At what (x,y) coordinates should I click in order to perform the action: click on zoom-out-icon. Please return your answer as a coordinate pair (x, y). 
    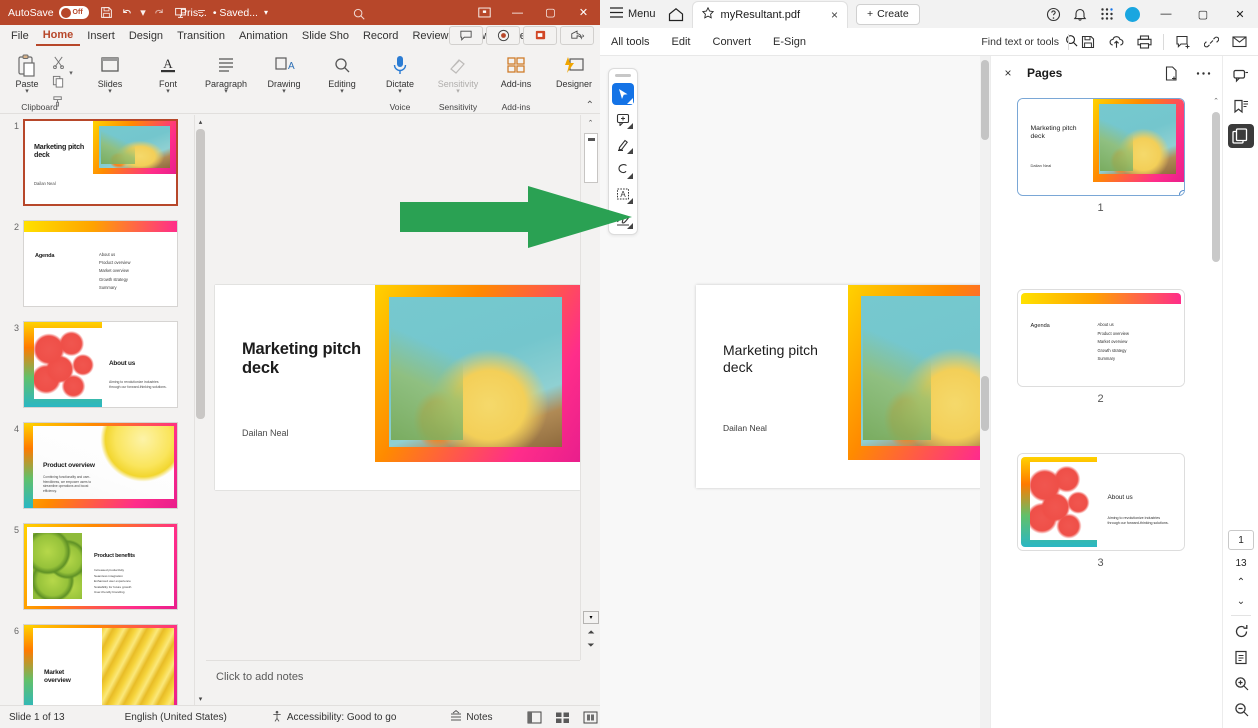
    Looking at the image, I should click on (1241, 711).